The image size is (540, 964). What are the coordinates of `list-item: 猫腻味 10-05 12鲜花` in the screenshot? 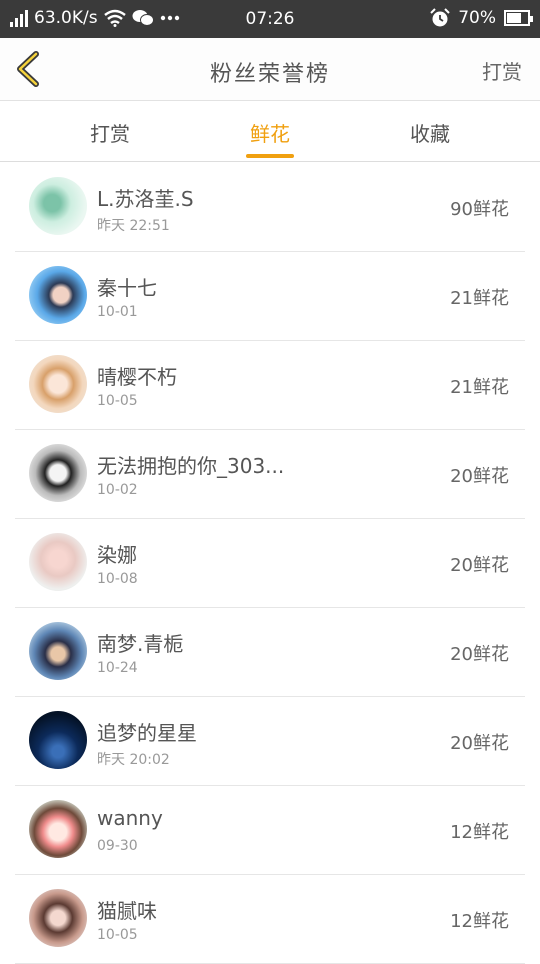 It's located at (270, 919).